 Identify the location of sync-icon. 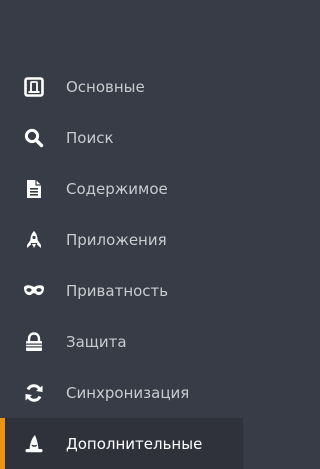
(34, 393).